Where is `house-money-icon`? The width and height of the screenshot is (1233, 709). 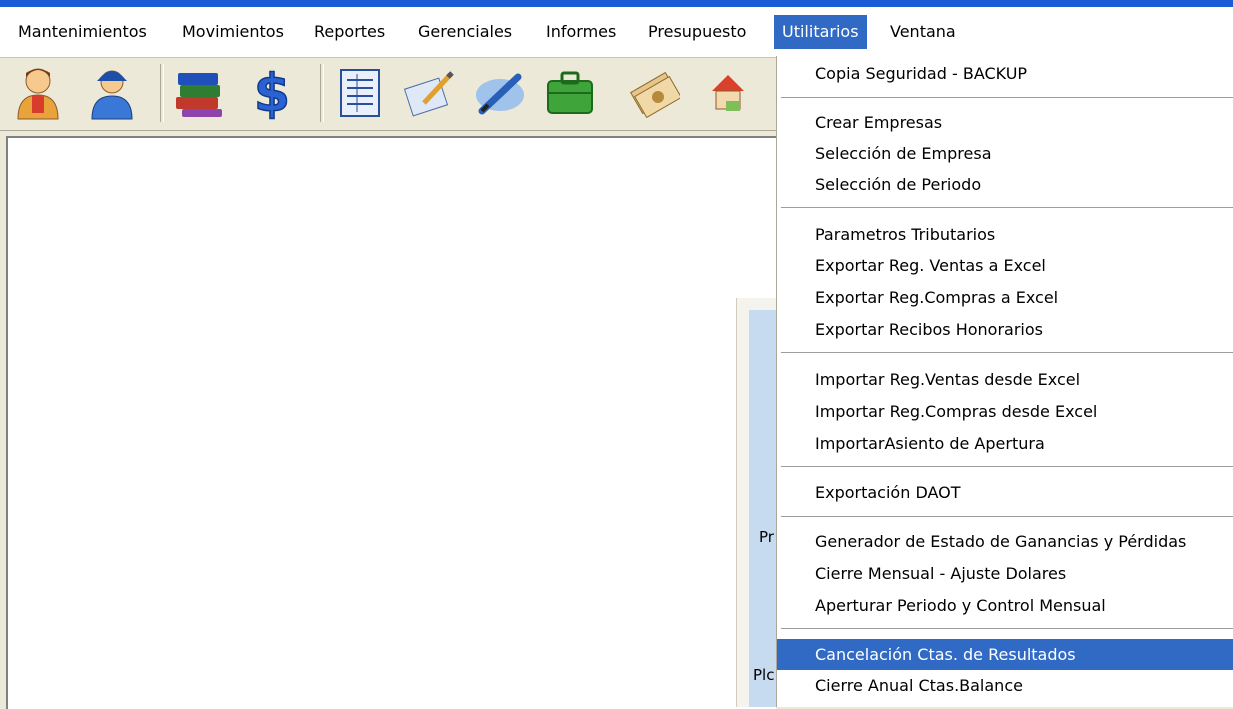 house-money-icon is located at coordinates (728, 93).